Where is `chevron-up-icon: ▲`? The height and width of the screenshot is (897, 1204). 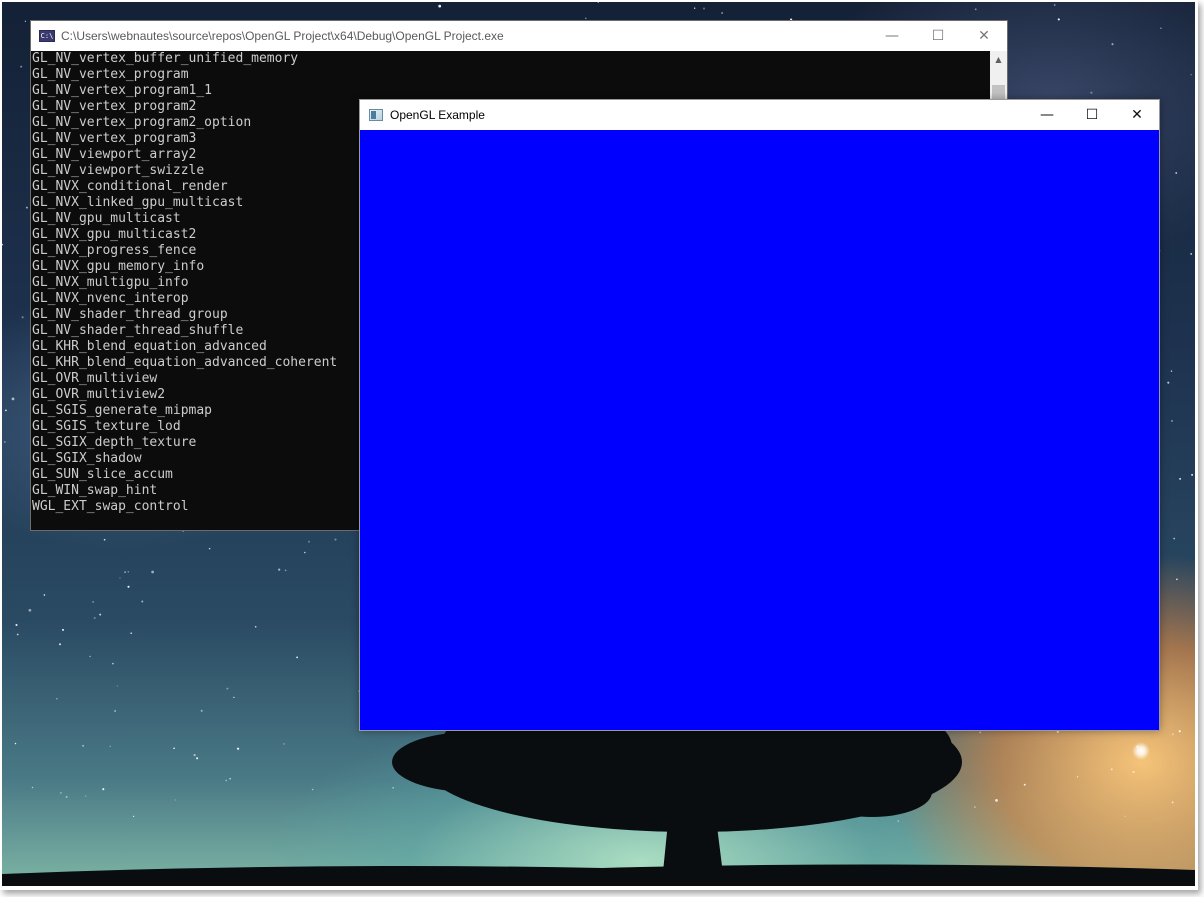
chevron-up-icon: ▲ is located at coordinates (998, 59).